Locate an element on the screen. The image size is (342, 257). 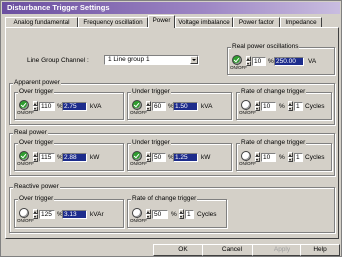
tab-impedance: Impedance is located at coordinates (301, 22).